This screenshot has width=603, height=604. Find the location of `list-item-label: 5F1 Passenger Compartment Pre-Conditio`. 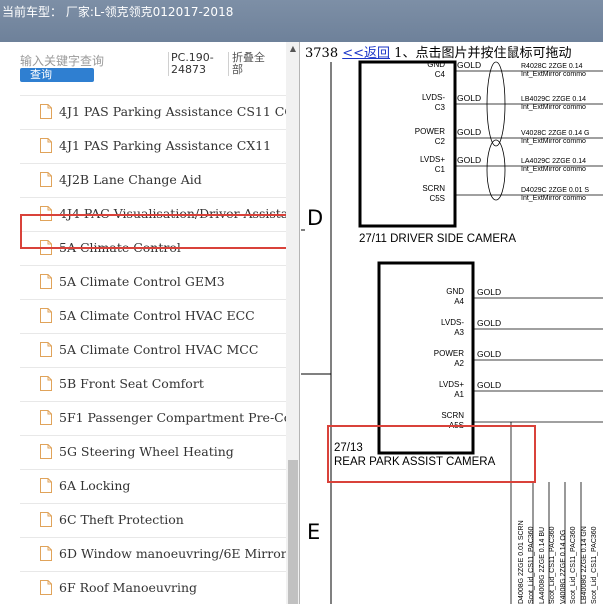

list-item-label: 5F1 Passenger Compartment Pre-Conditio is located at coordinates (172, 417).